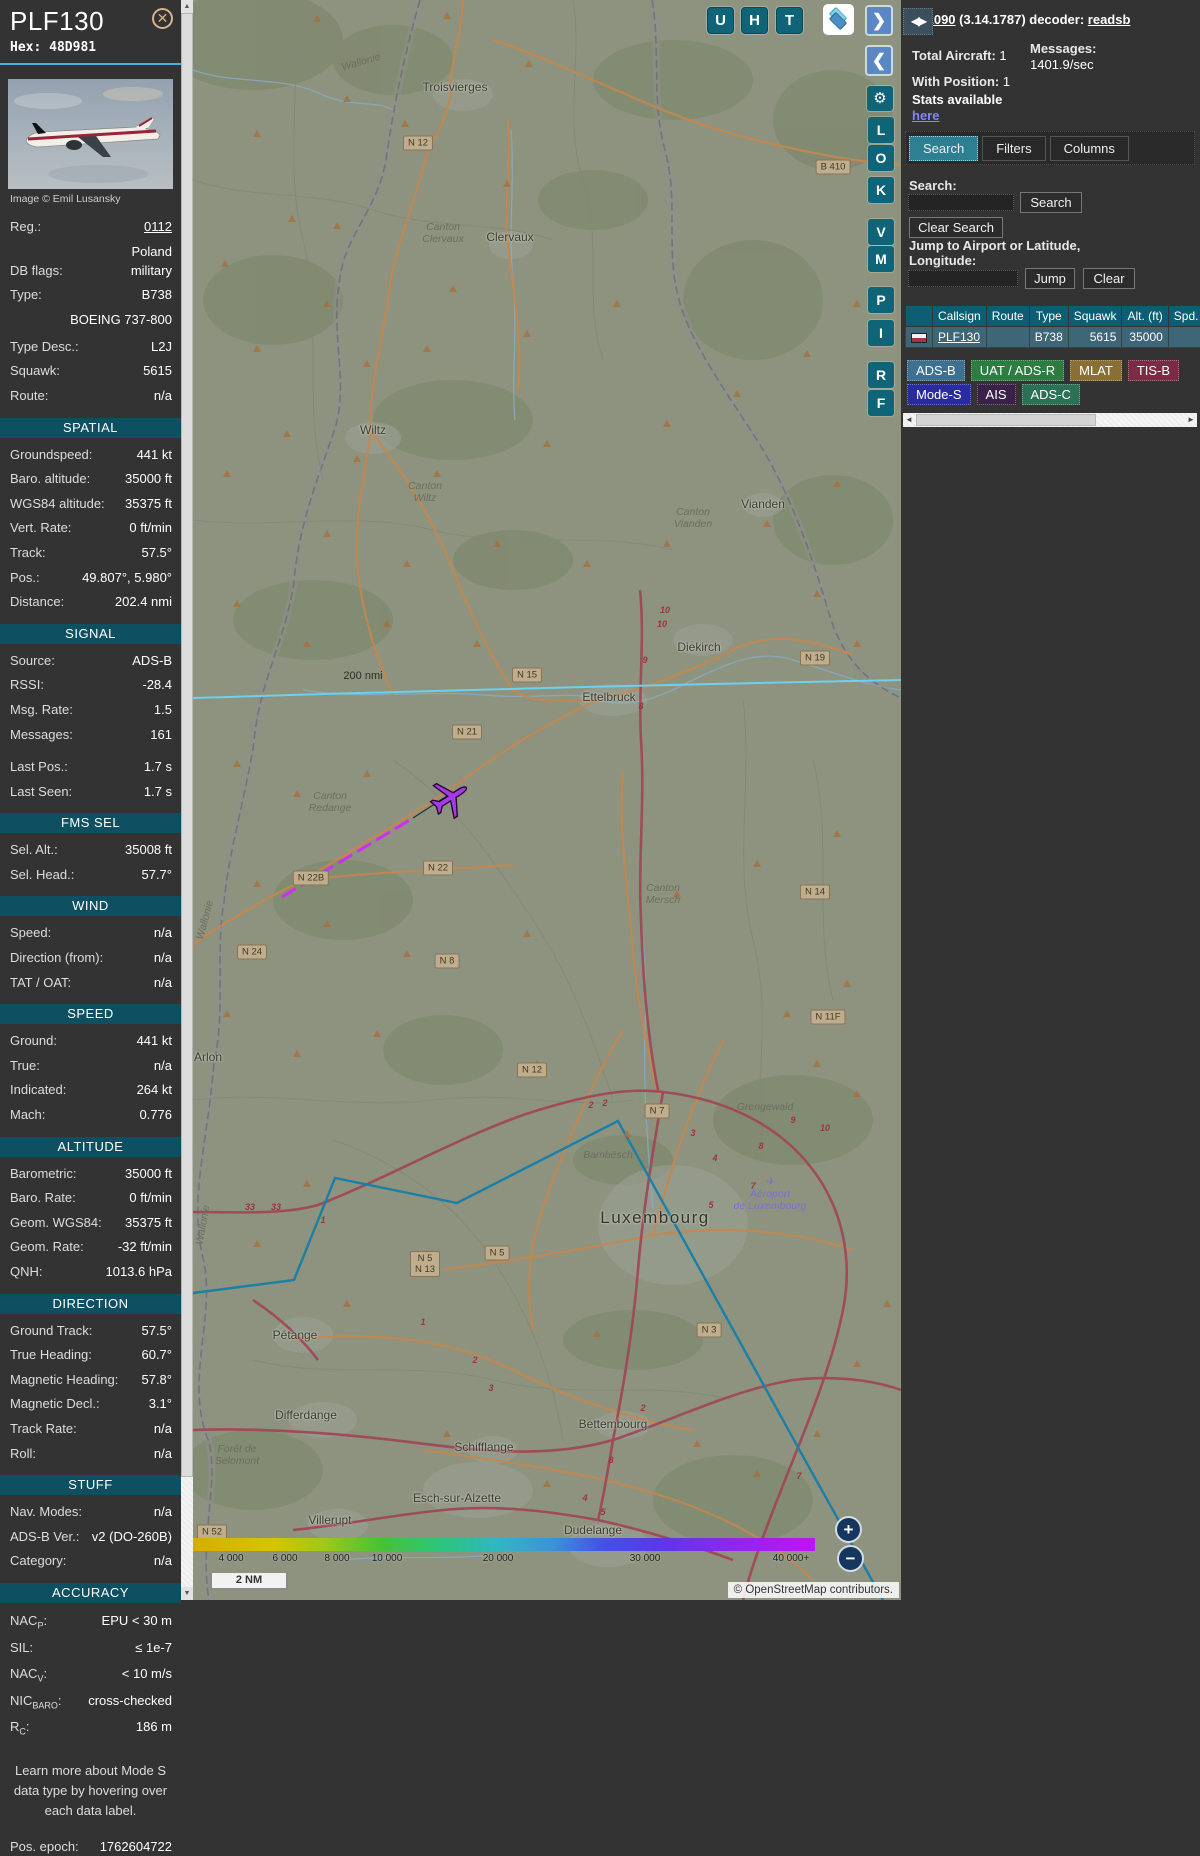 The width and height of the screenshot is (1200, 1856). I want to click on readsb-link: readsb, so click(1109, 19).